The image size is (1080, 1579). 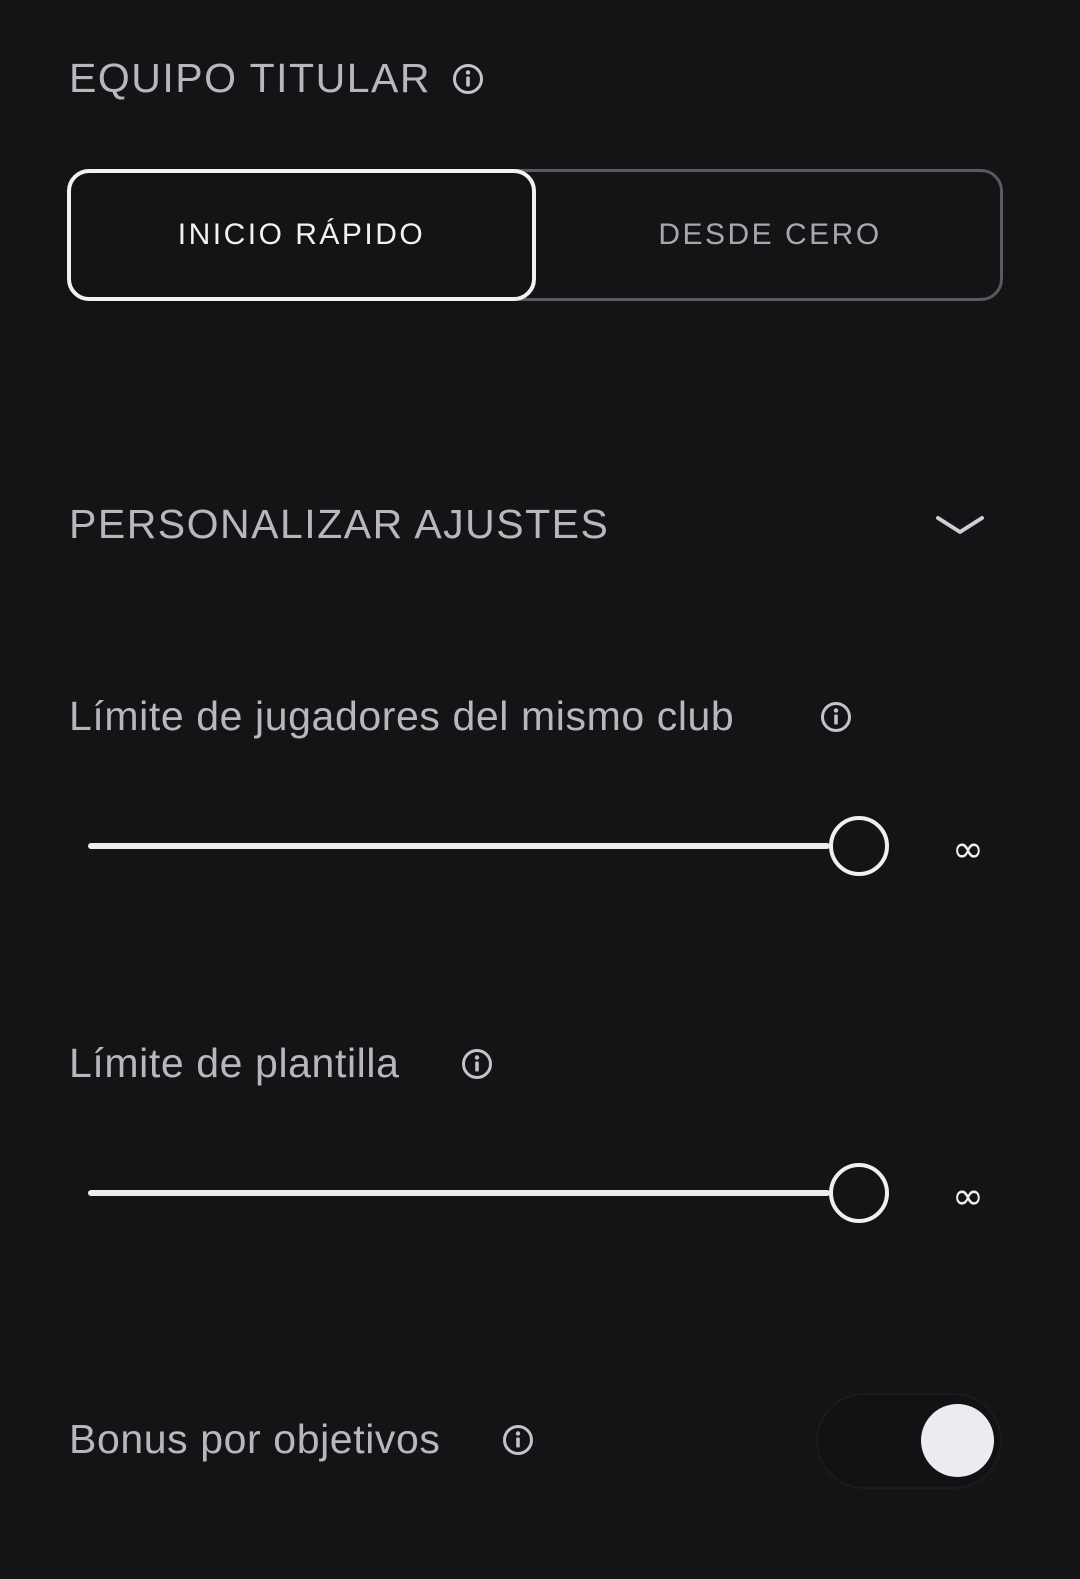 What do you see at coordinates (960, 525) in the screenshot?
I see `chevron-down-icon` at bounding box center [960, 525].